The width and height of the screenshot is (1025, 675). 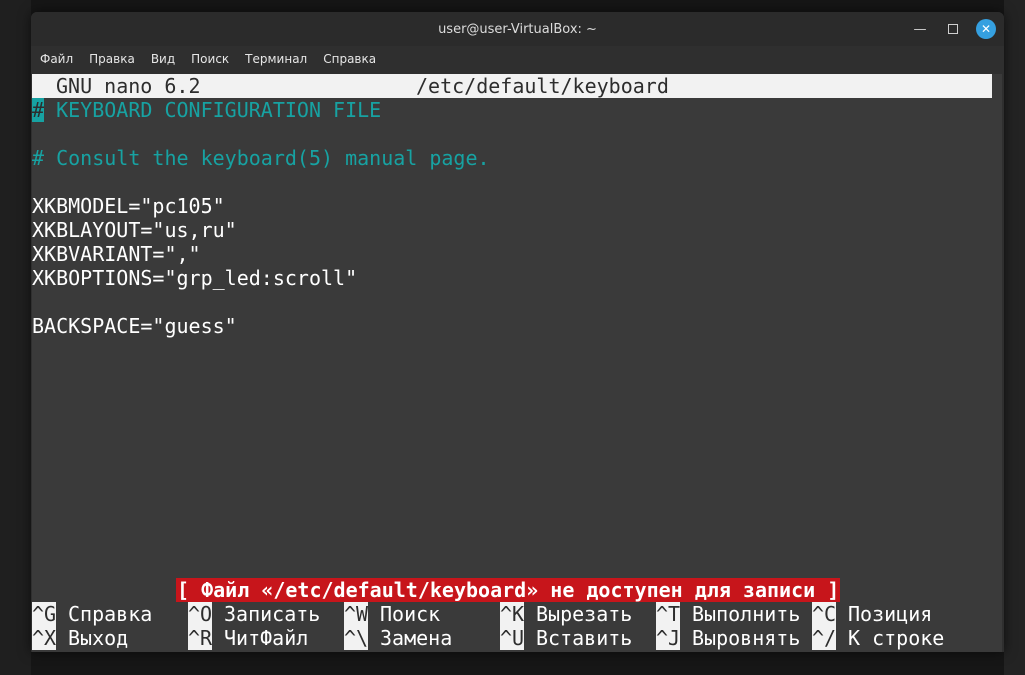 I want to click on editor-line: XKBMODEL="pc105", so click(x=128, y=206).